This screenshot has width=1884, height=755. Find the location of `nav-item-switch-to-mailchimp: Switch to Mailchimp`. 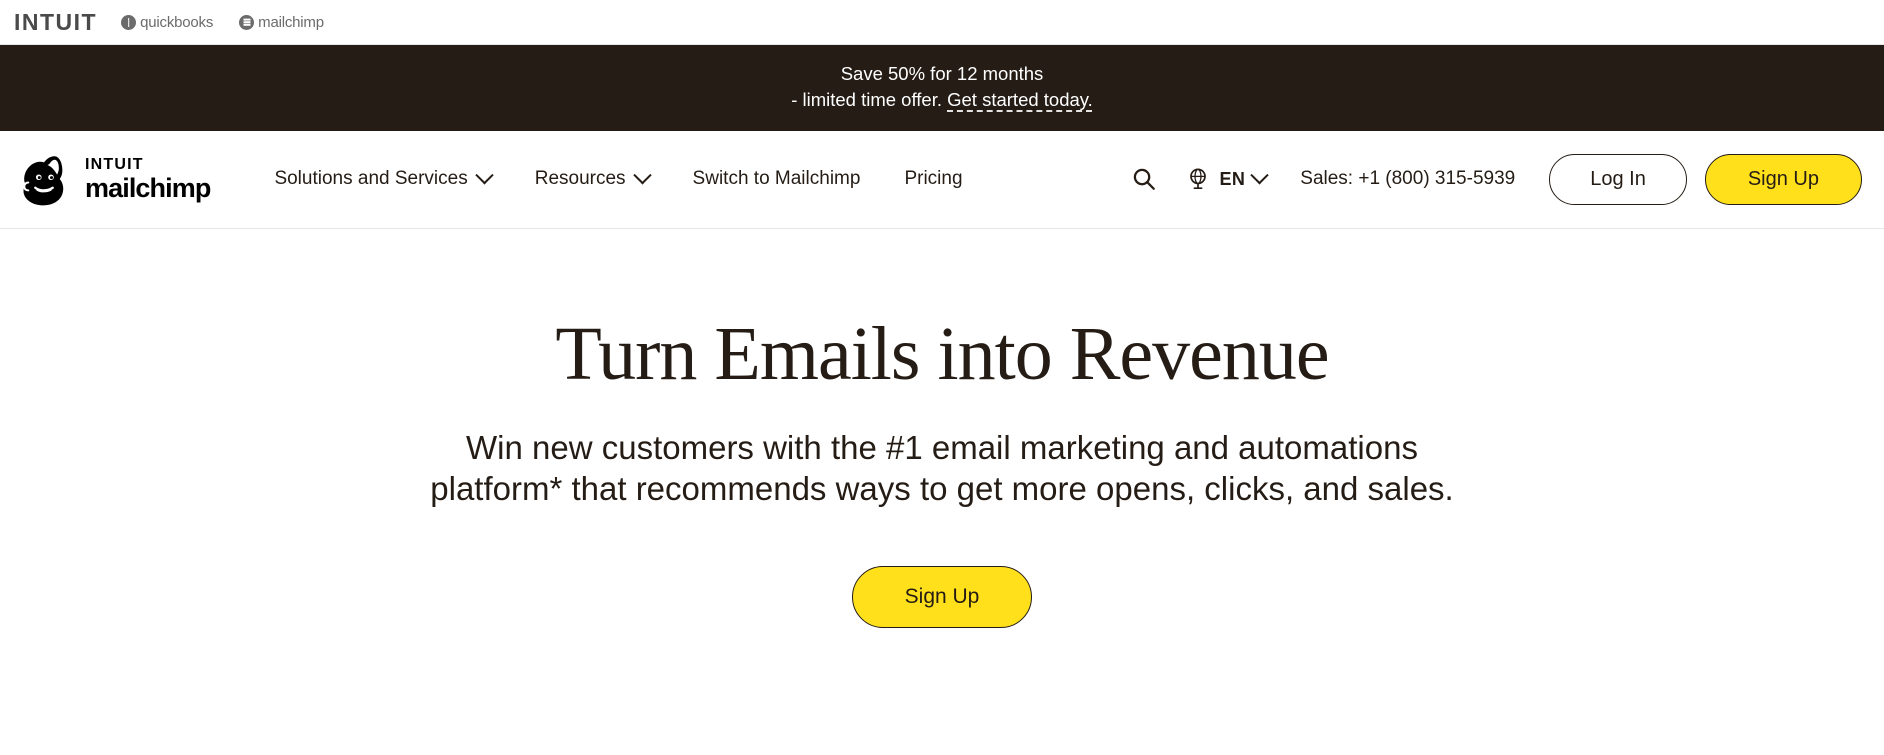

nav-item-switch-to-mailchimp: Switch to Mailchimp is located at coordinates (777, 179).